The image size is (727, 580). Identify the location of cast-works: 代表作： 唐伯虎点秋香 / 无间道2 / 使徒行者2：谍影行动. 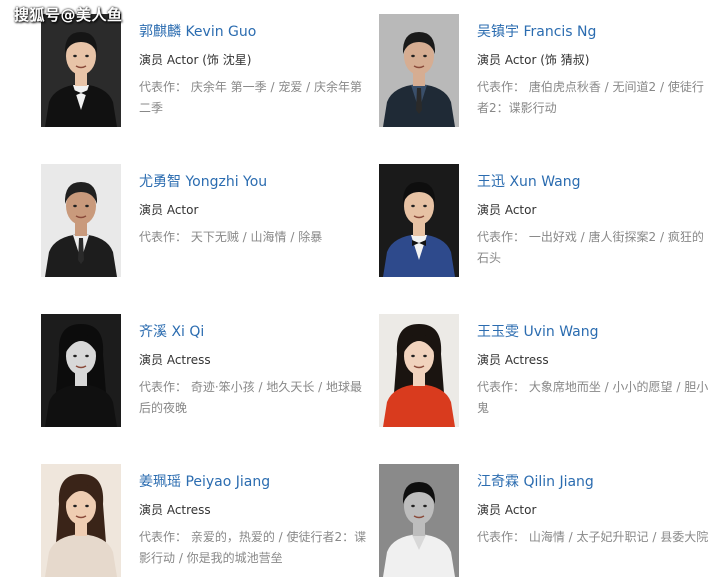
(593, 98).